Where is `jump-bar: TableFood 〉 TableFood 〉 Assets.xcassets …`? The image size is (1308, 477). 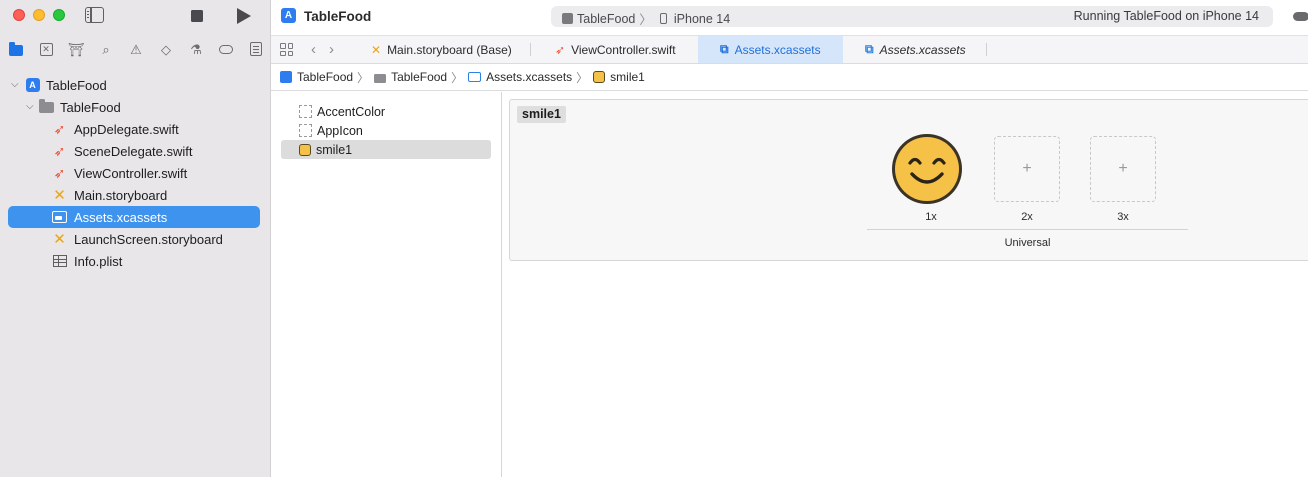
jump-bar: TableFood 〉 TableFood 〉 Assets.xcassets … is located at coordinates (789, 77).